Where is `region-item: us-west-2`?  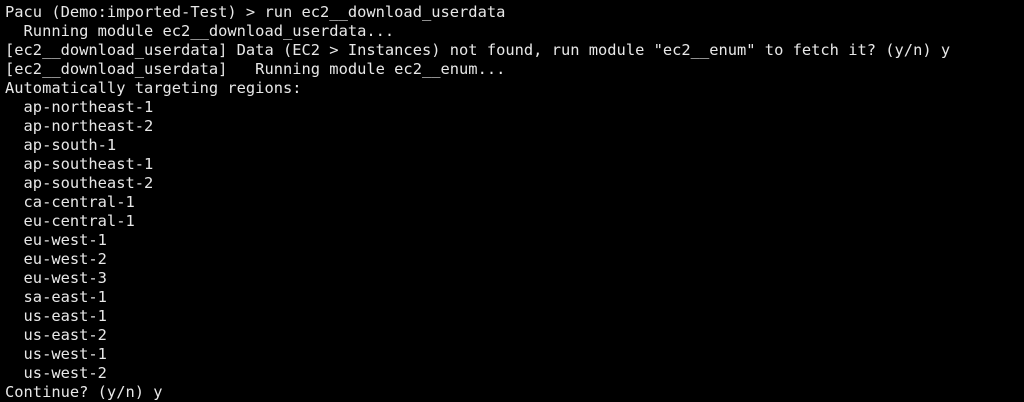
region-item: us-west-2 is located at coordinates (56, 373).